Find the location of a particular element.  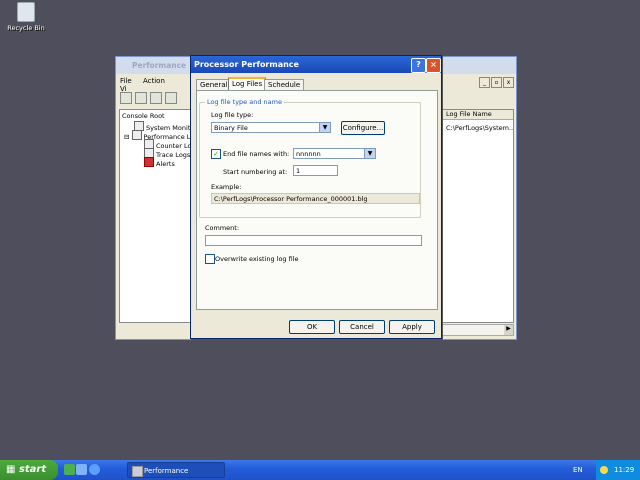

comment-label: Comment: is located at coordinates (222, 228).